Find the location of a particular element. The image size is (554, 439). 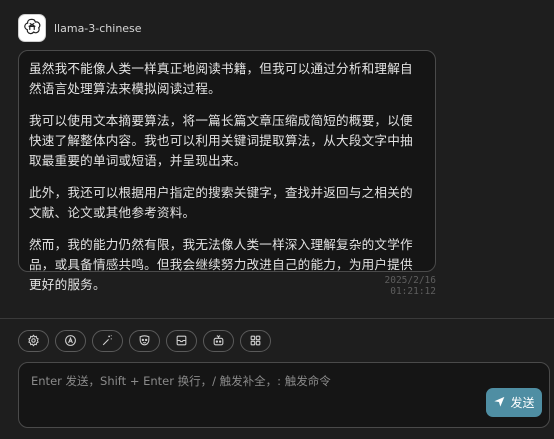

message-timestamp: 2025/2/16 01:21:12 is located at coordinates (410, 286).